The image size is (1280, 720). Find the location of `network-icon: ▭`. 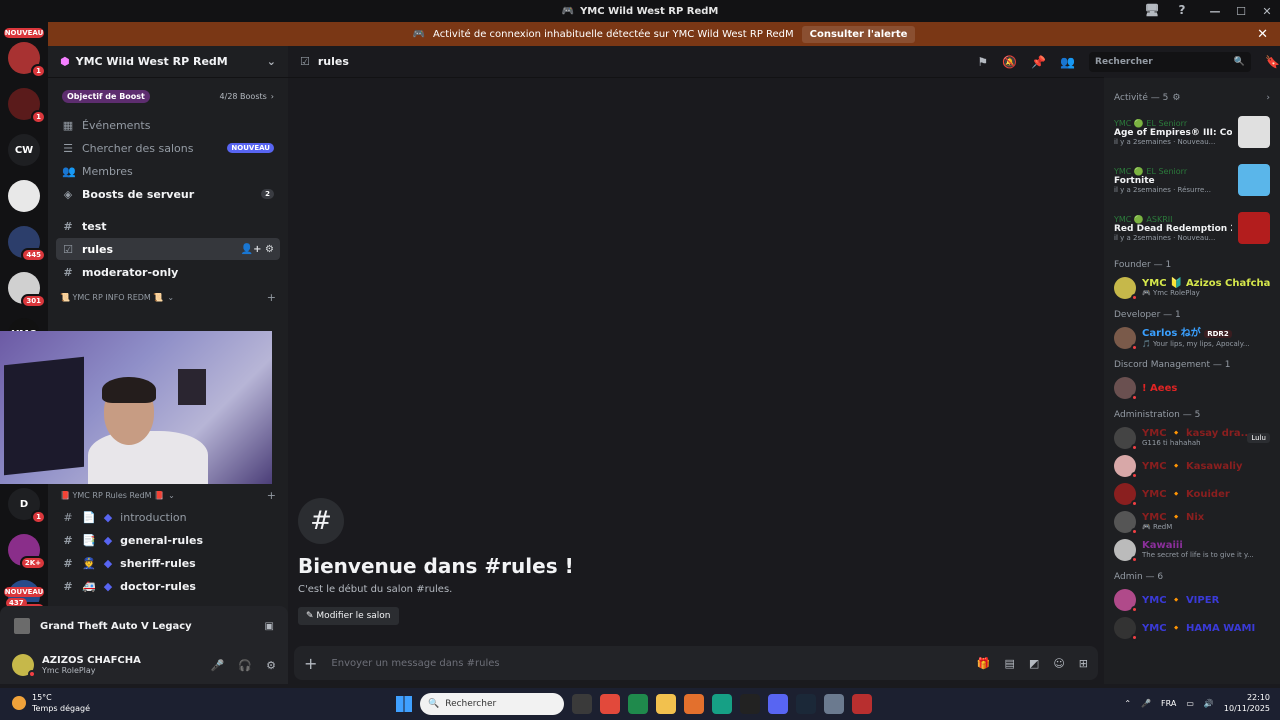

network-icon: ▭ is located at coordinates (1190, 703).